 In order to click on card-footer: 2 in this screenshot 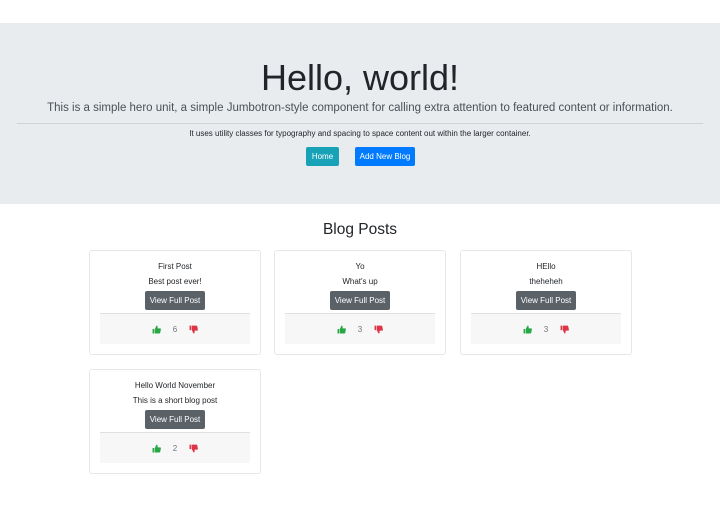, I will do `click(175, 447)`.